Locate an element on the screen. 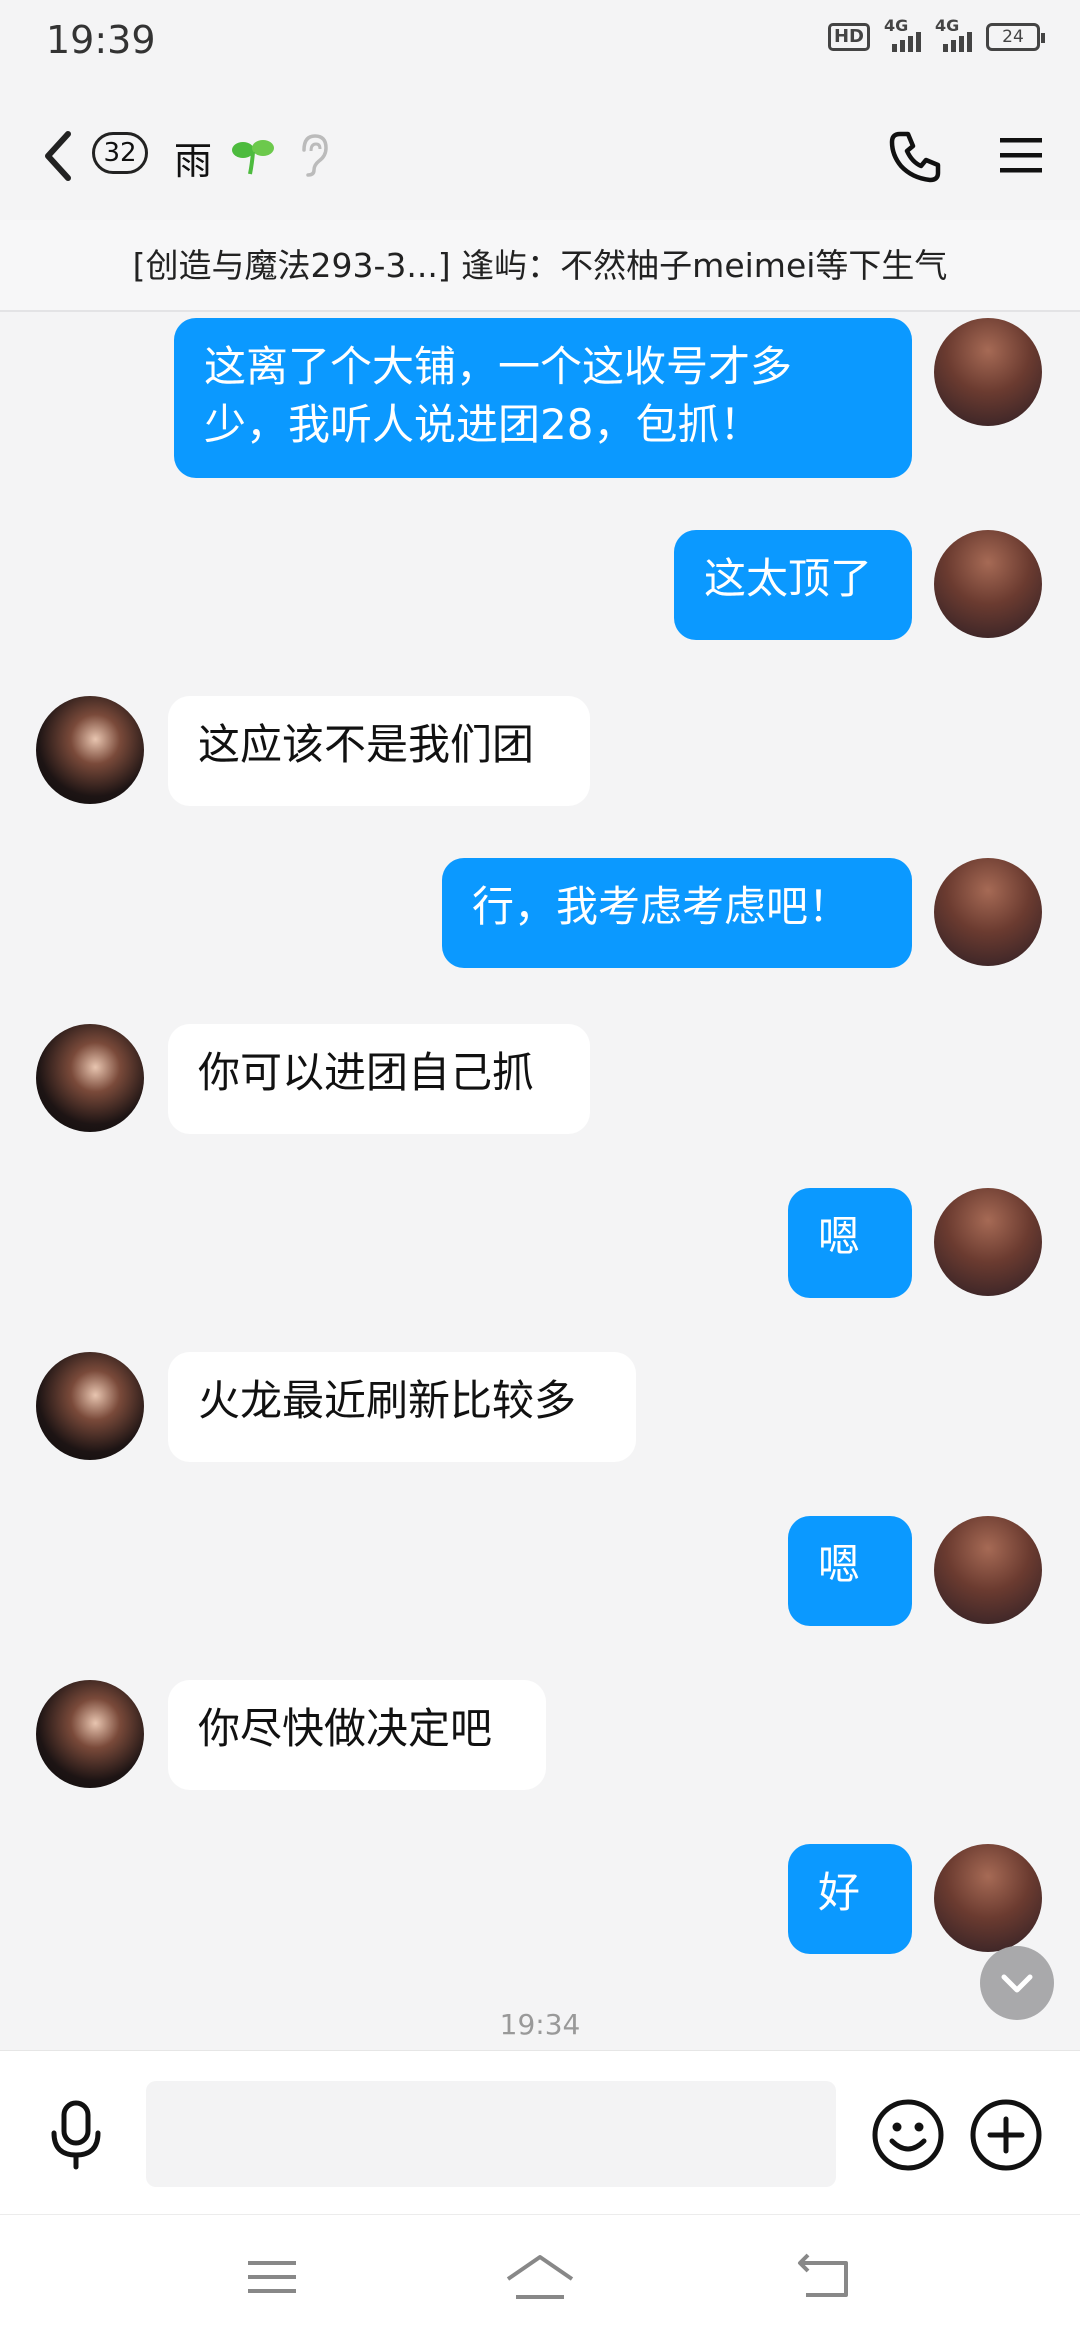 The height and width of the screenshot is (2340, 1080). home-button is located at coordinates (540, 2279).